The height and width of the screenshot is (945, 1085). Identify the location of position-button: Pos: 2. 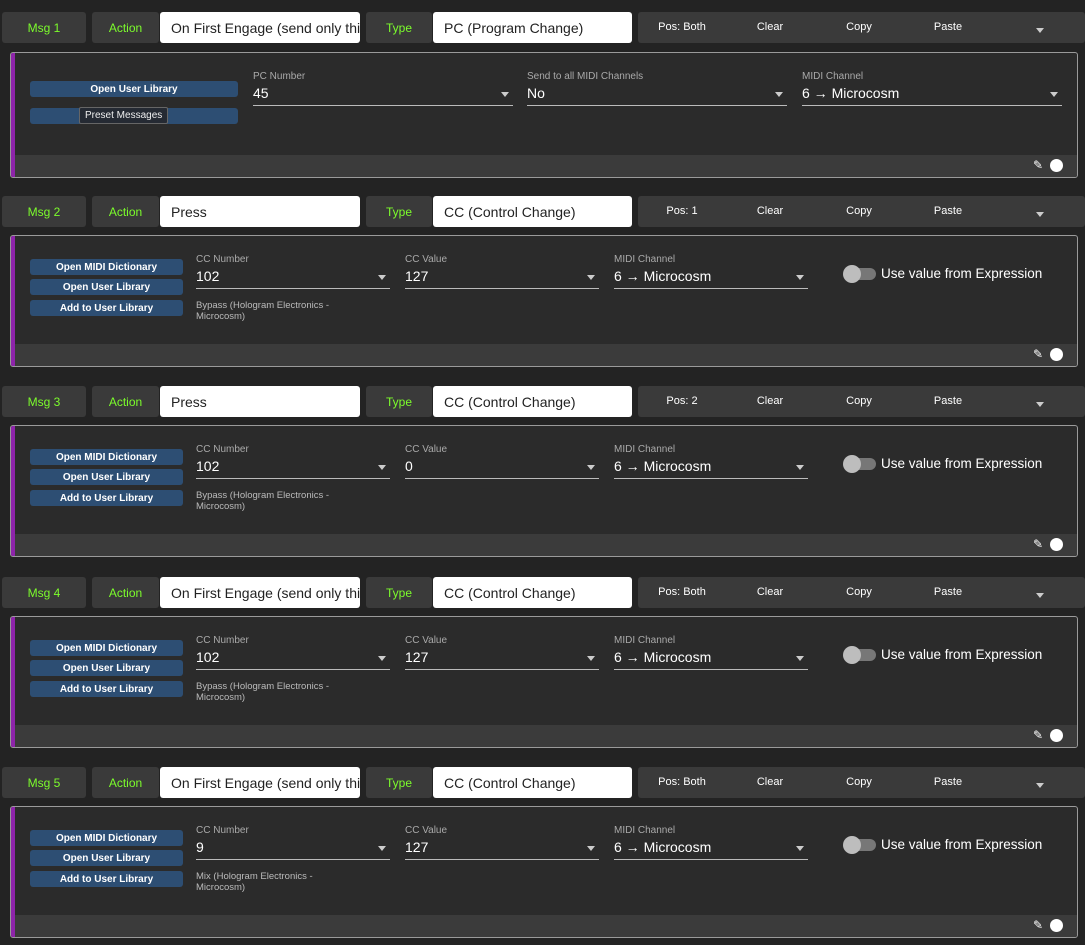
(681, 401).